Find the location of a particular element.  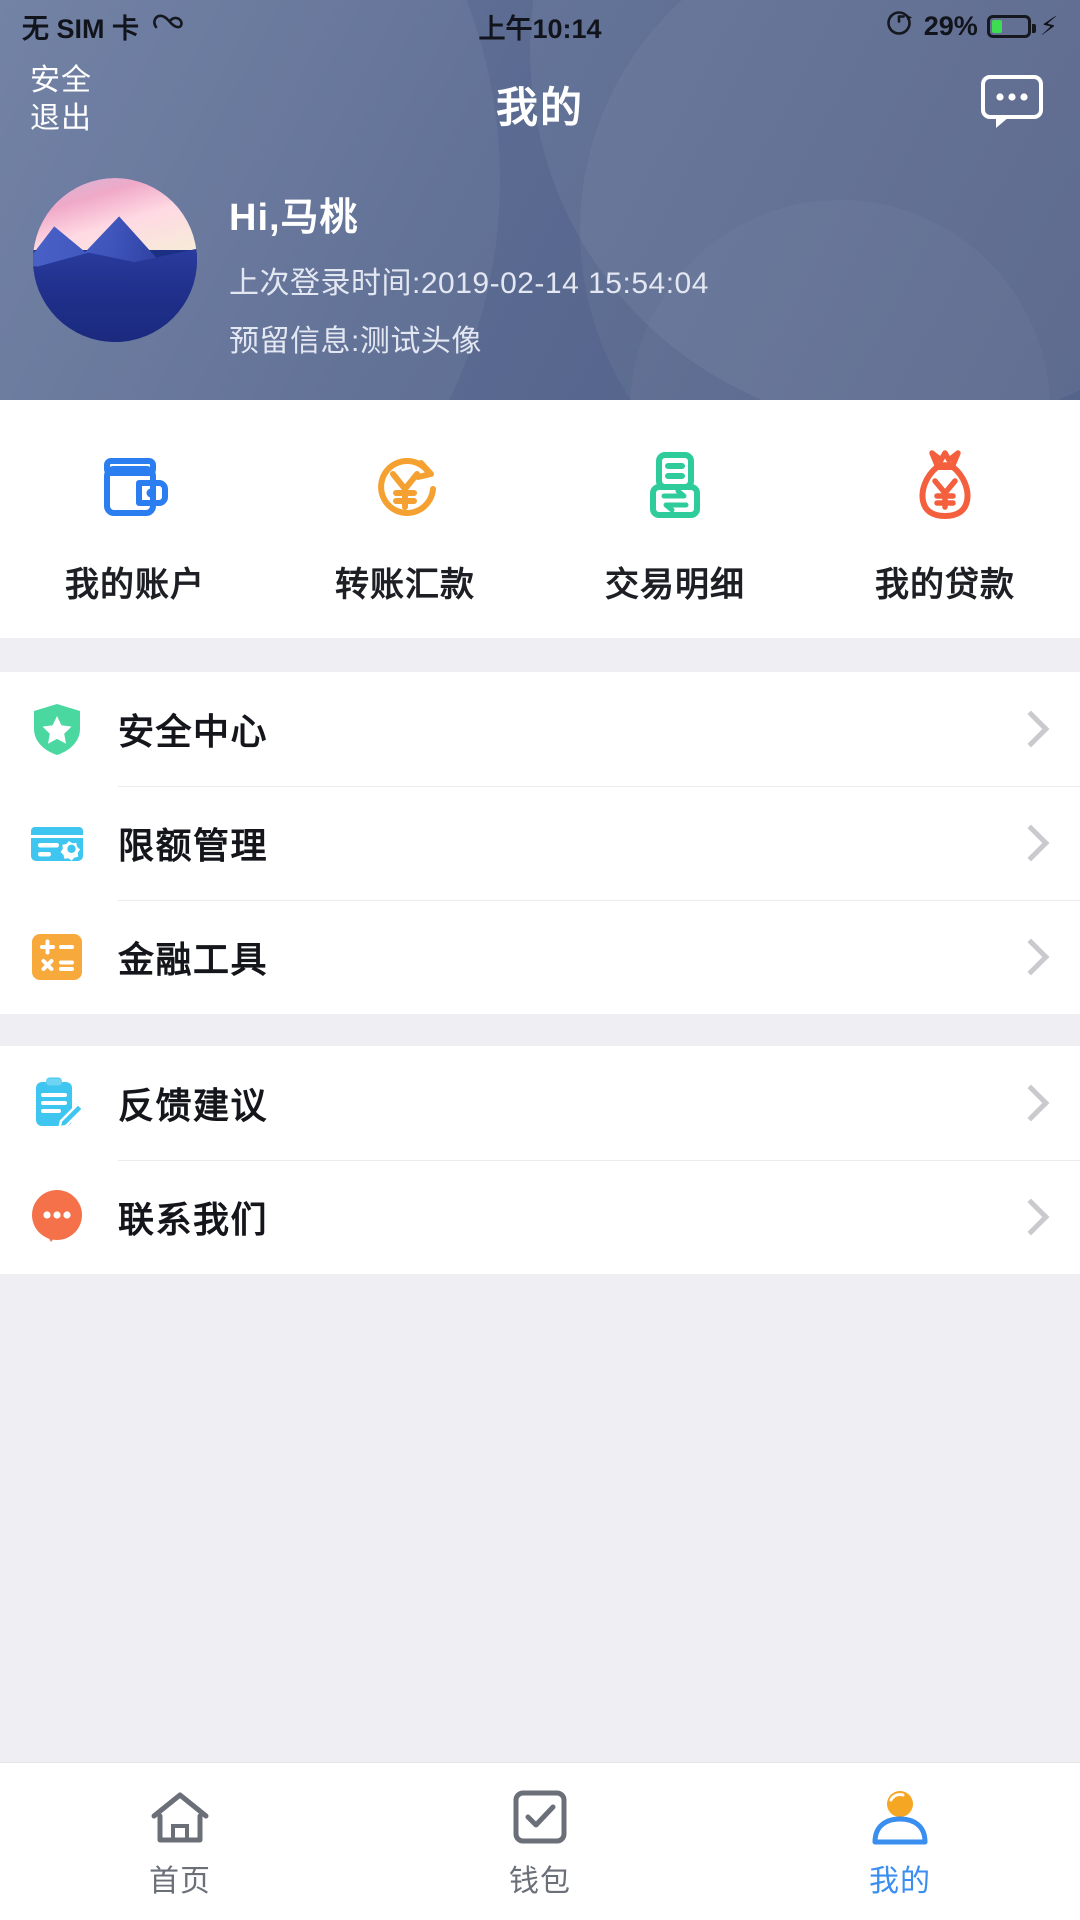

chat-circle-icon is located at coordinates (57, 1217).